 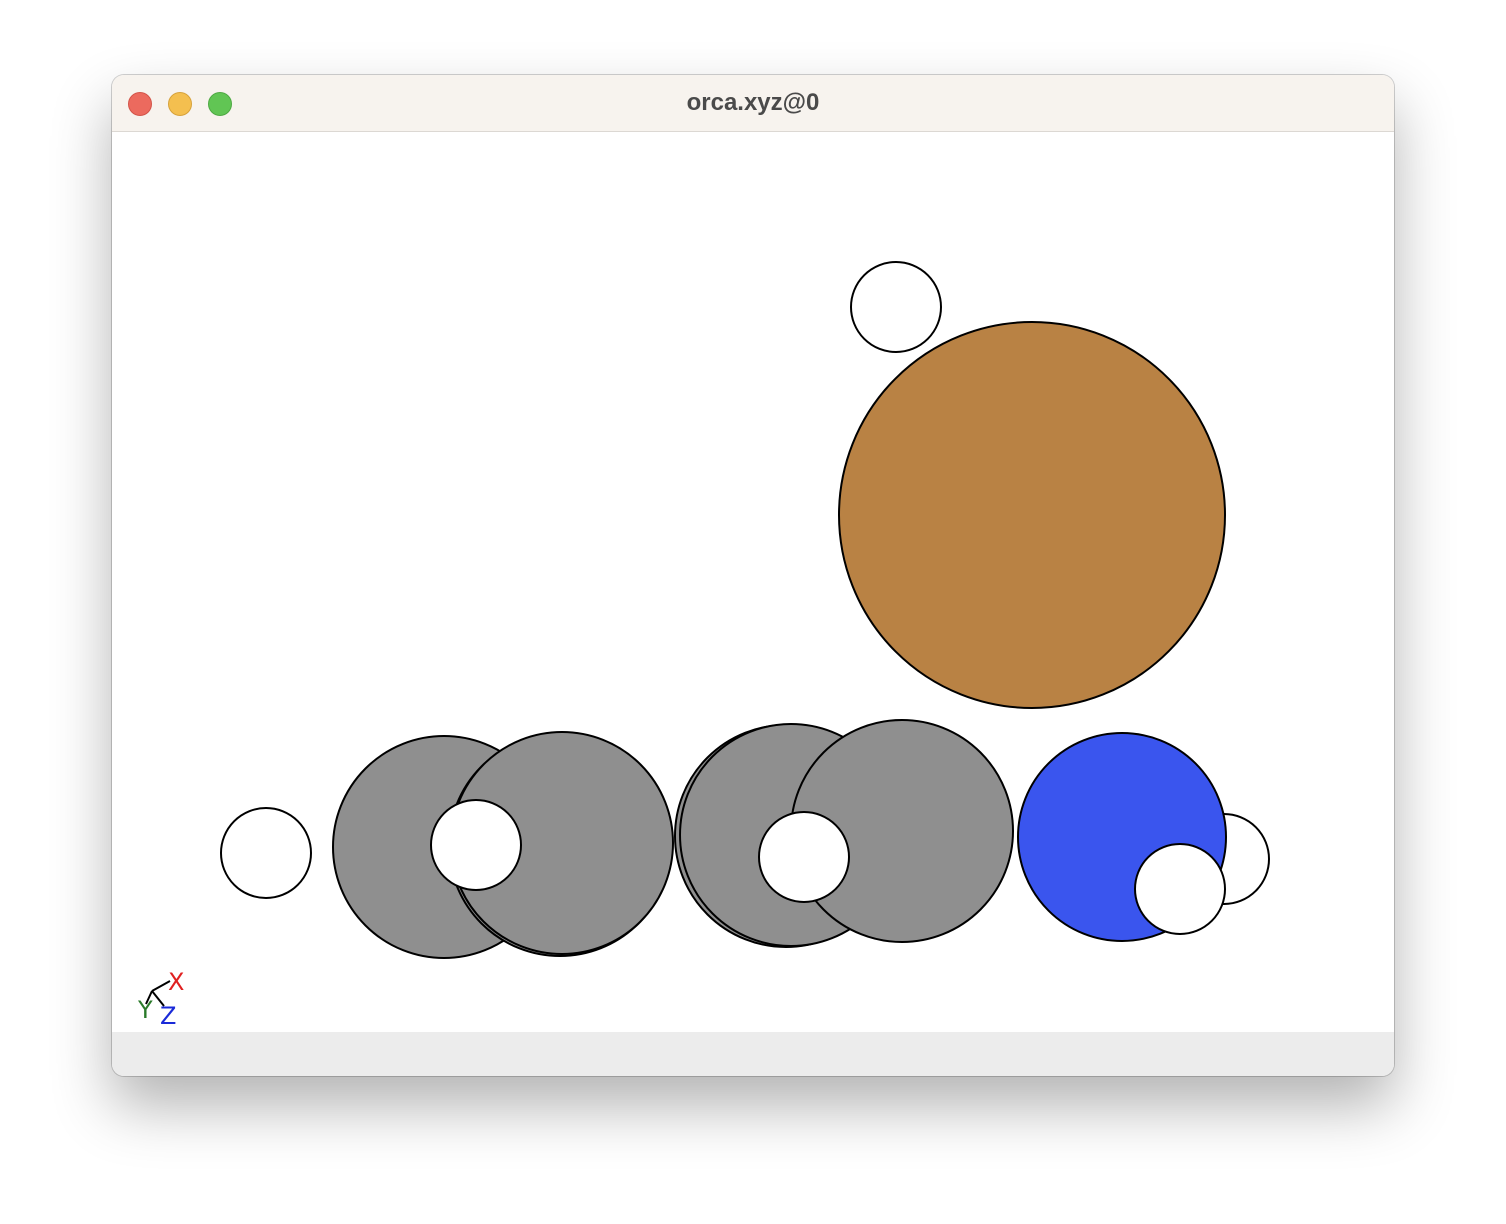 I want to click on title-bar: orca.xyz@0, so click(x=753, y=103).